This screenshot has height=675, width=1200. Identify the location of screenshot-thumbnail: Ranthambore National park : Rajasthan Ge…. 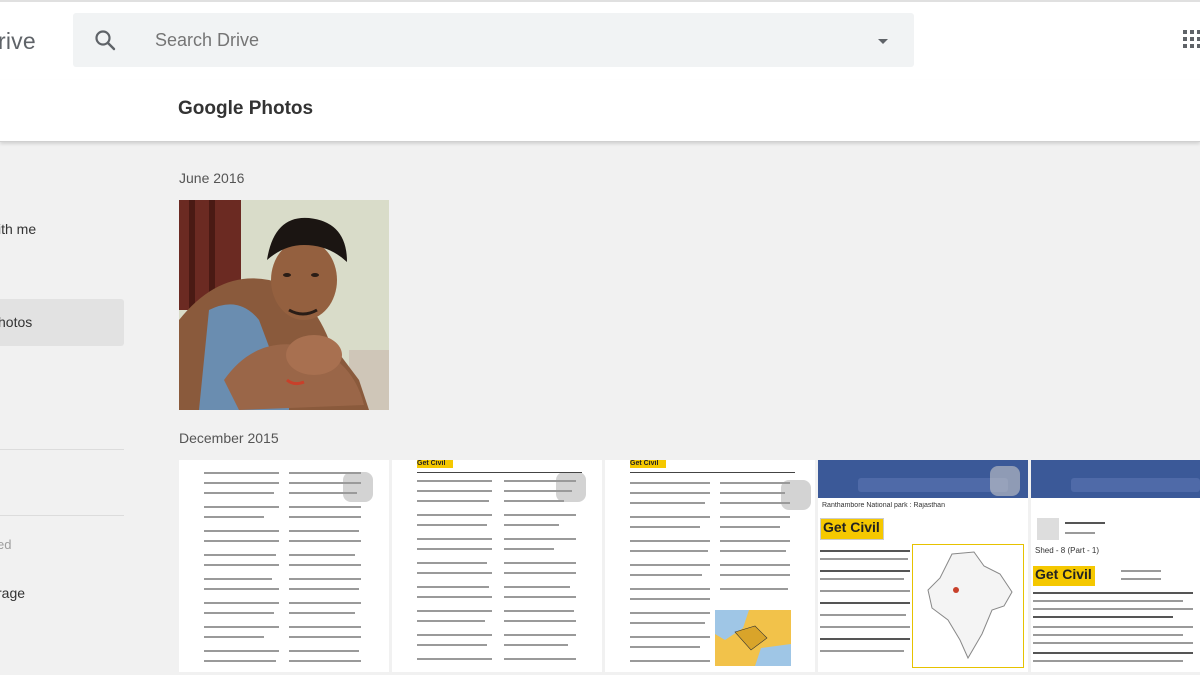
(923, 566).